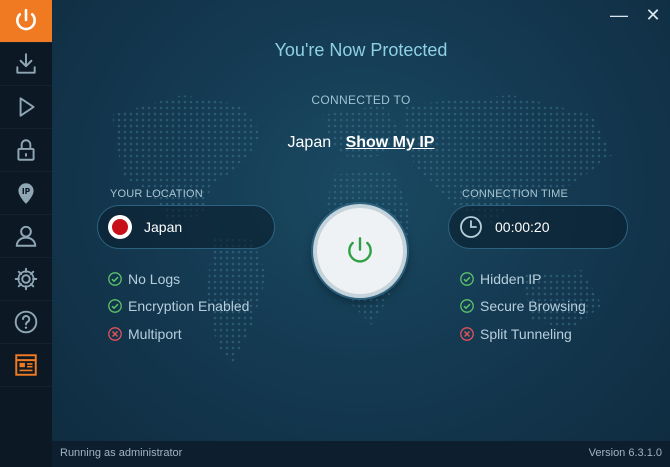 Image resolution: width=670 pixels, height=467 pixels. I want to click on play-icon, so click(27, 107).